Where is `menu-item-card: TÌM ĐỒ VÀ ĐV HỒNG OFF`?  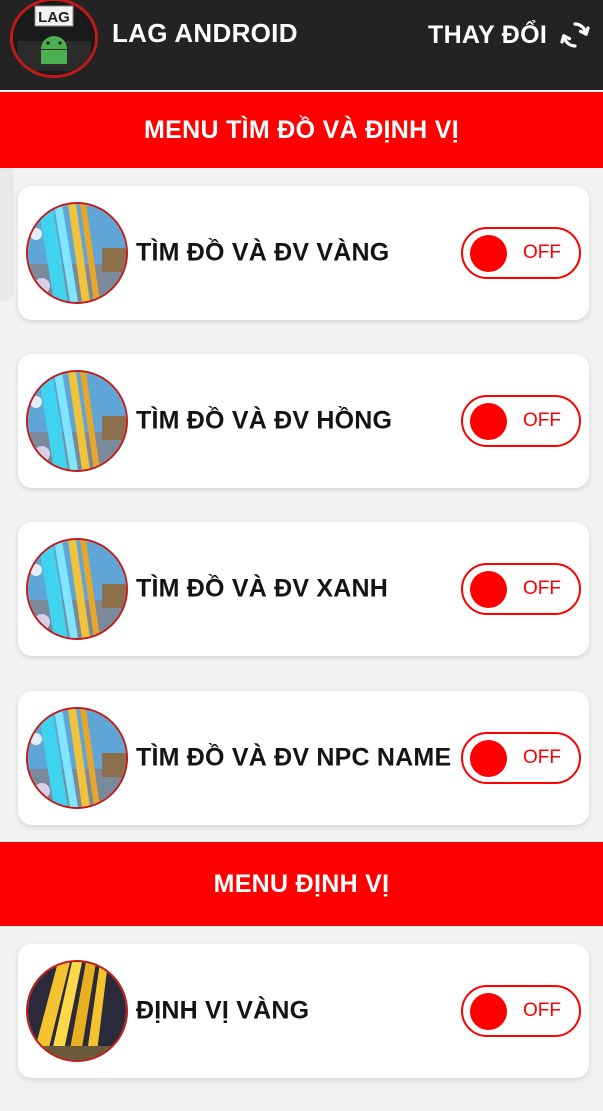 menu-item-card: TÌM ĐỒ VÀ ĐV HỒNG OFF is located at coordinates (303, 421).